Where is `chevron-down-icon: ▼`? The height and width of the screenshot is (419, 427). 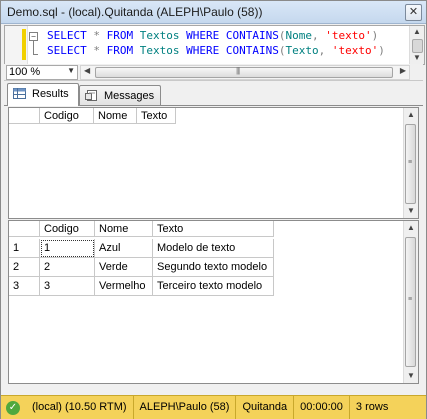 chevron-down-icon: ▼ is located at coordinates (71, 70).